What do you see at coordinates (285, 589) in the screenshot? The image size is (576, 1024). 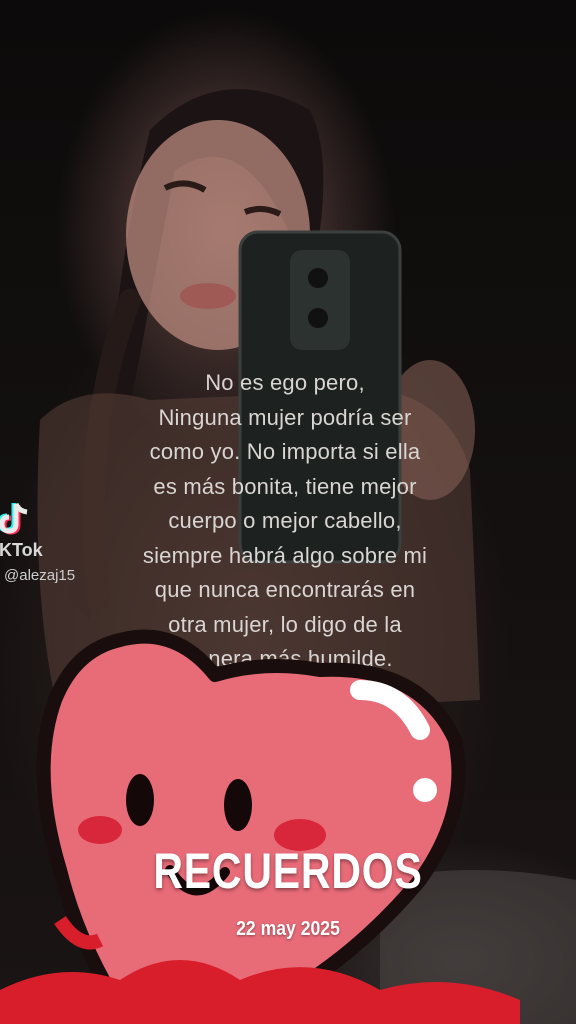 I see `caption-line: que nunca encontrarás en` at bounding box center [285, 589].